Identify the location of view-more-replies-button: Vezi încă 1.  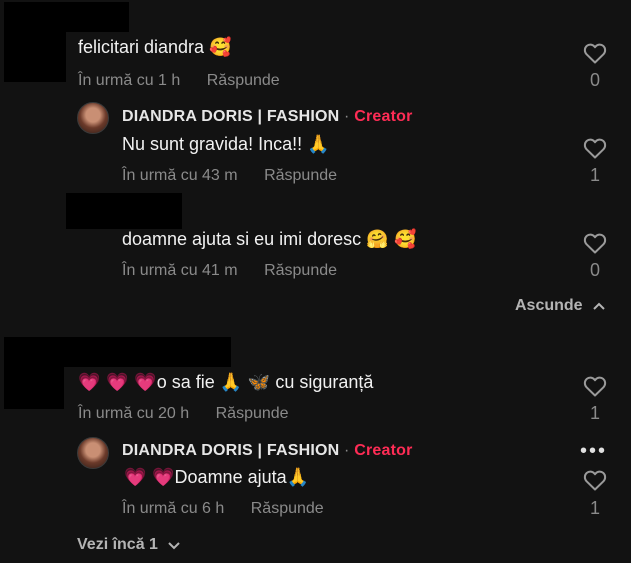
(129, 545).